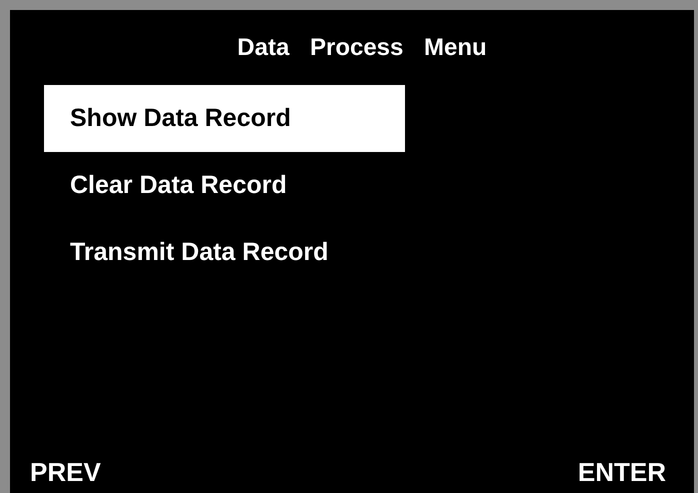 The image size is (698, 493). I want to click on menu-item: Show Data Record, so click(224, 118).